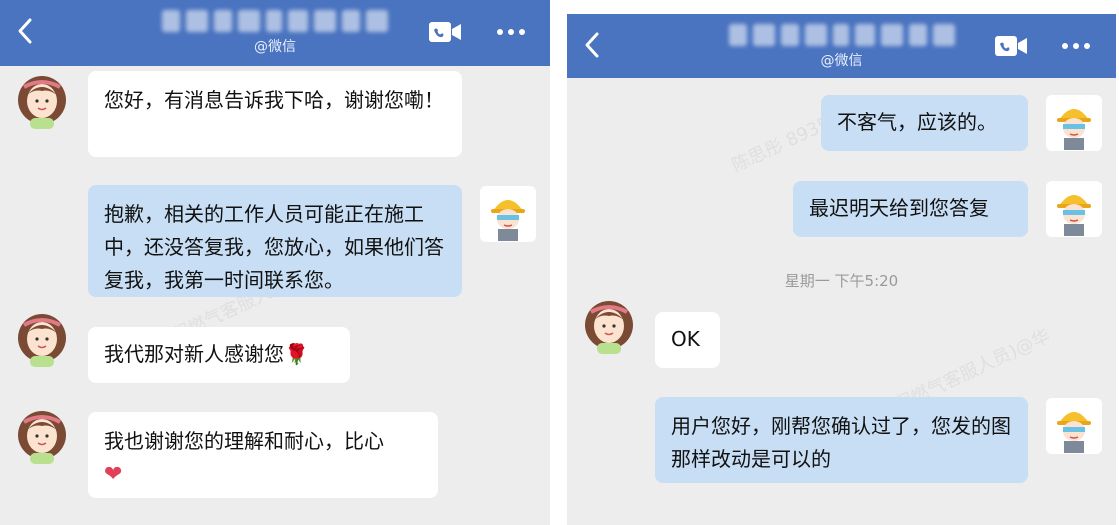 The width and height of the screenshot is (1119, 525). I want to click on message-bubble: 我也谢谢您的理解和耐心，比心 ❤, so click(263, 455).